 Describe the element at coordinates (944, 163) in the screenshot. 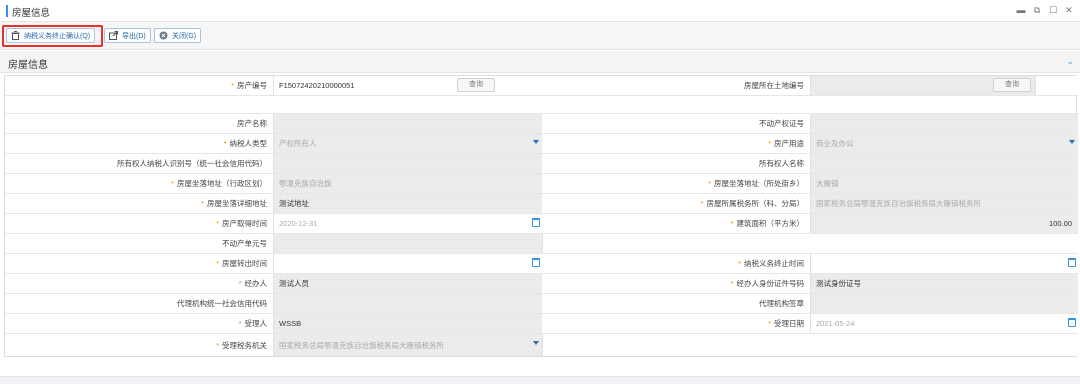

I see `owner-name-field` at that location.